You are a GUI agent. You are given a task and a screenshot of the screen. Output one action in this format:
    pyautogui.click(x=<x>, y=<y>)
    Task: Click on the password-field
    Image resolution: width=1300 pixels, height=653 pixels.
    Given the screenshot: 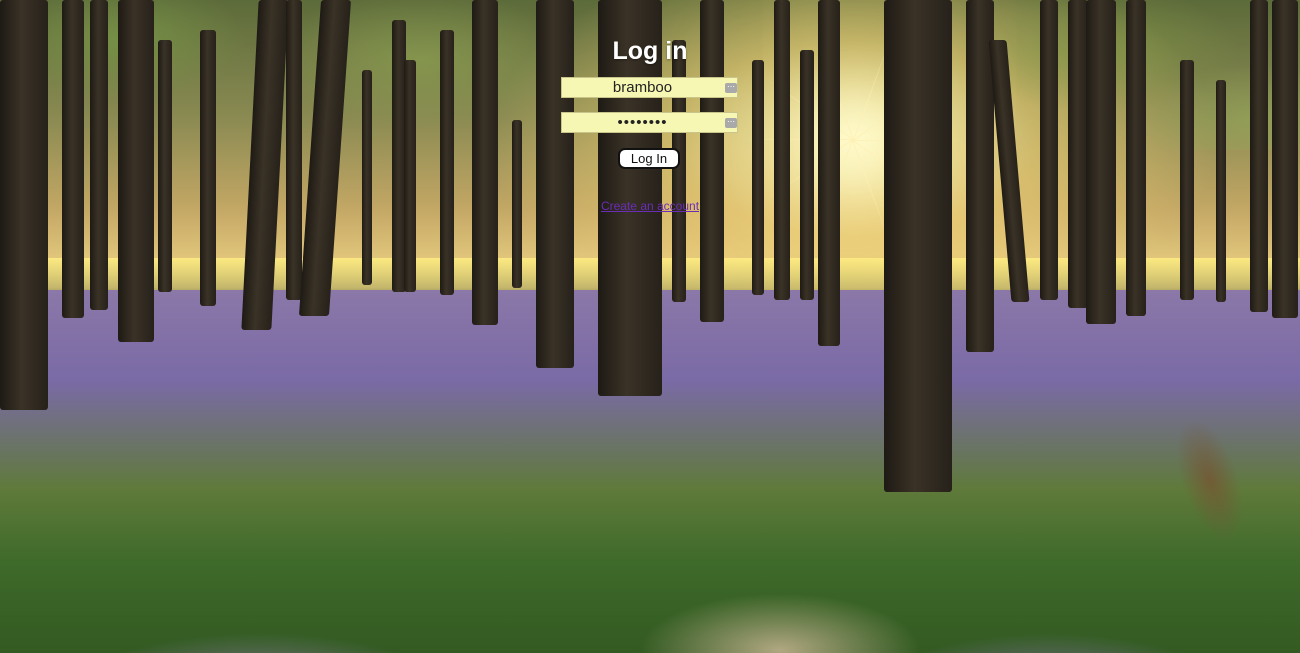 What is the action you would take?
    pyautogui.click(x=649, y=122)
    